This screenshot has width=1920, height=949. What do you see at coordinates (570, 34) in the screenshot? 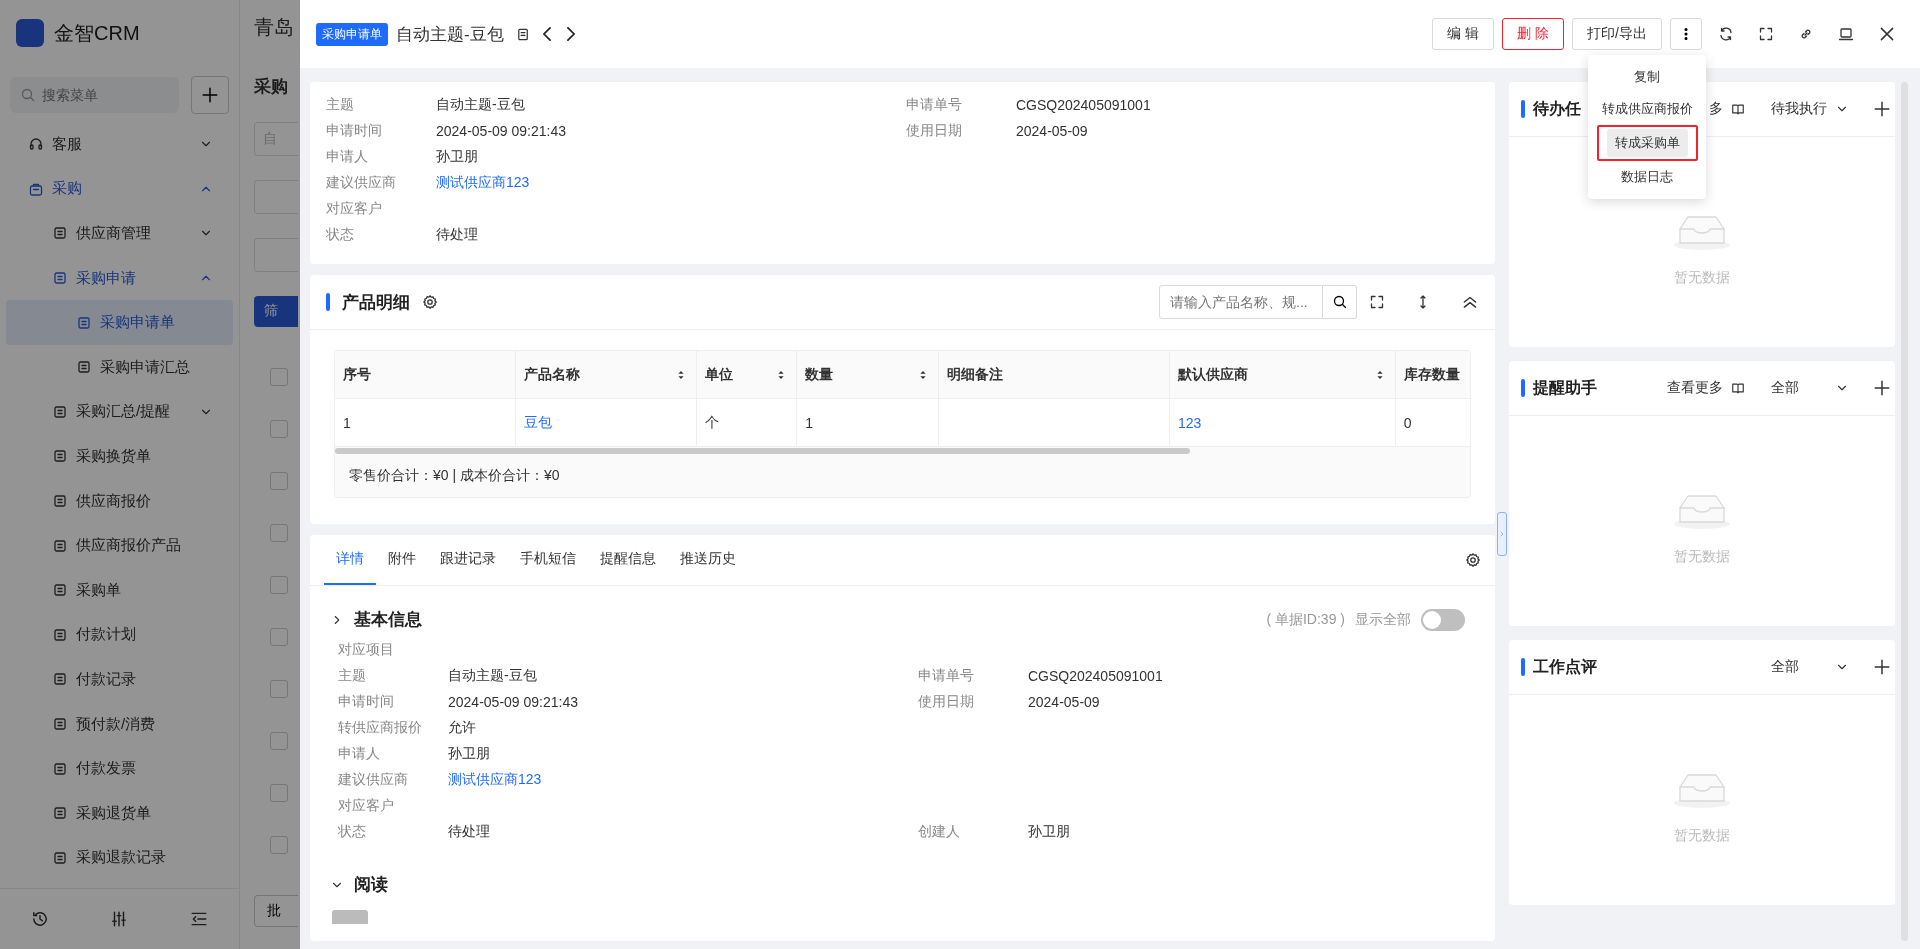
I see `chevron-right-icon` at bounding box center [570, 34].